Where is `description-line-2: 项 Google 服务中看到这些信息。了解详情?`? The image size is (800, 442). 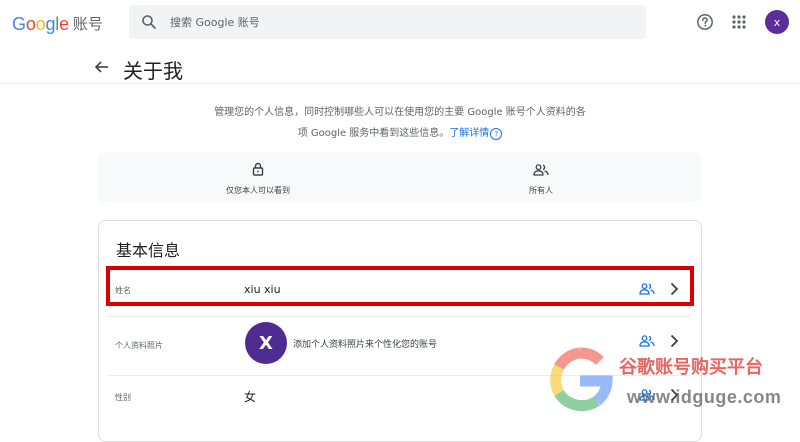
description-line-2: 项 Google 服务中看到这些信息。了解详情? is located at coordinates (400, 133).